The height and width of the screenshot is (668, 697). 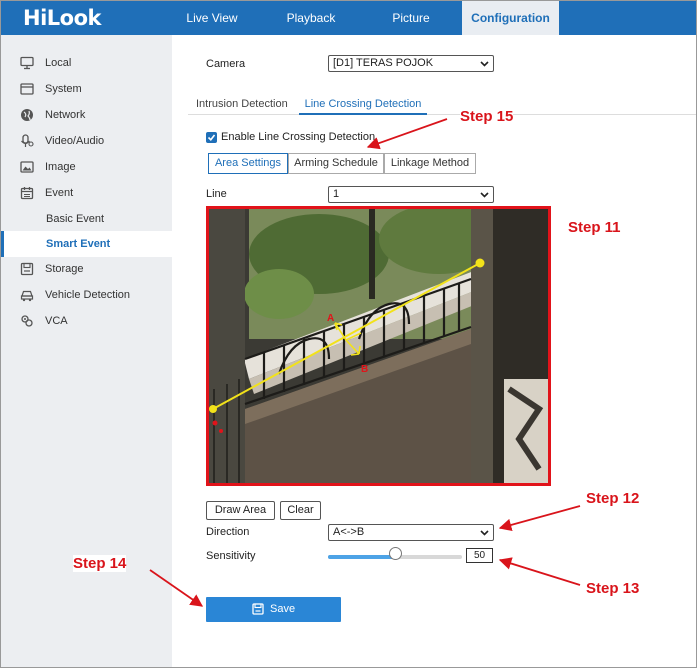 I want to click on sidebar-item-label: System, so click(x=63, y=89).